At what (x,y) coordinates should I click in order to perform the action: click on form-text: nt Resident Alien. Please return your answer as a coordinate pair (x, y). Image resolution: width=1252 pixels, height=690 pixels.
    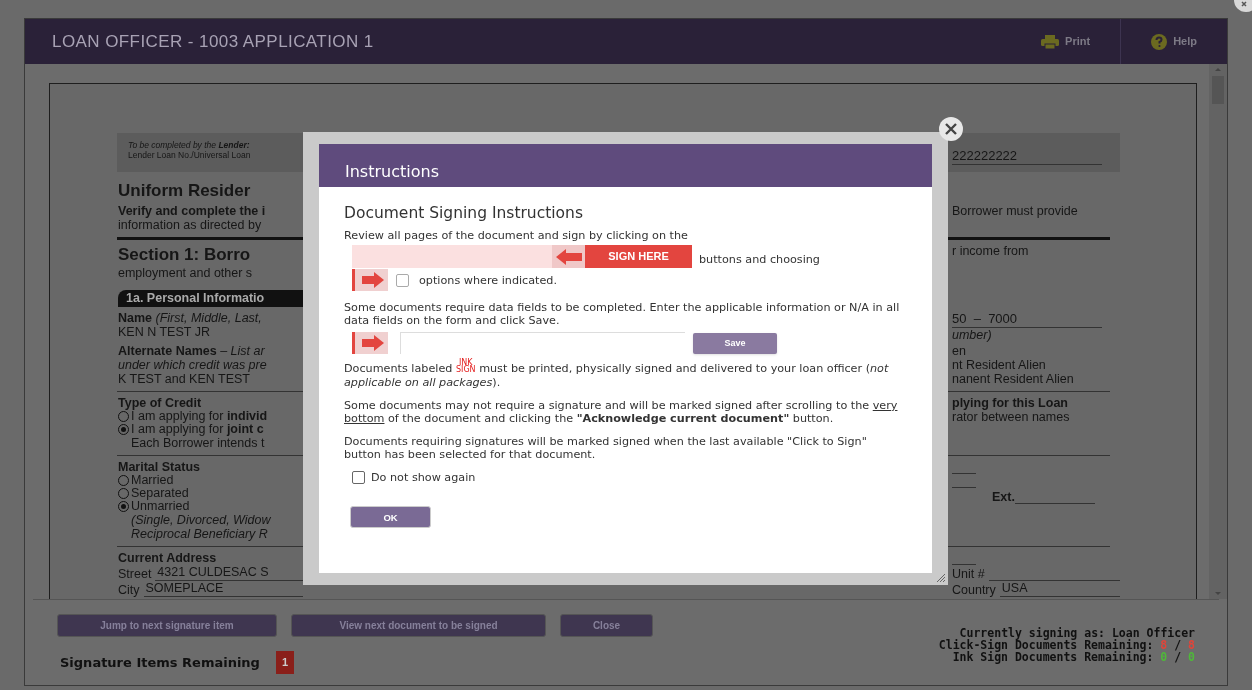
    Looking at the image, I should click on (999, 365).